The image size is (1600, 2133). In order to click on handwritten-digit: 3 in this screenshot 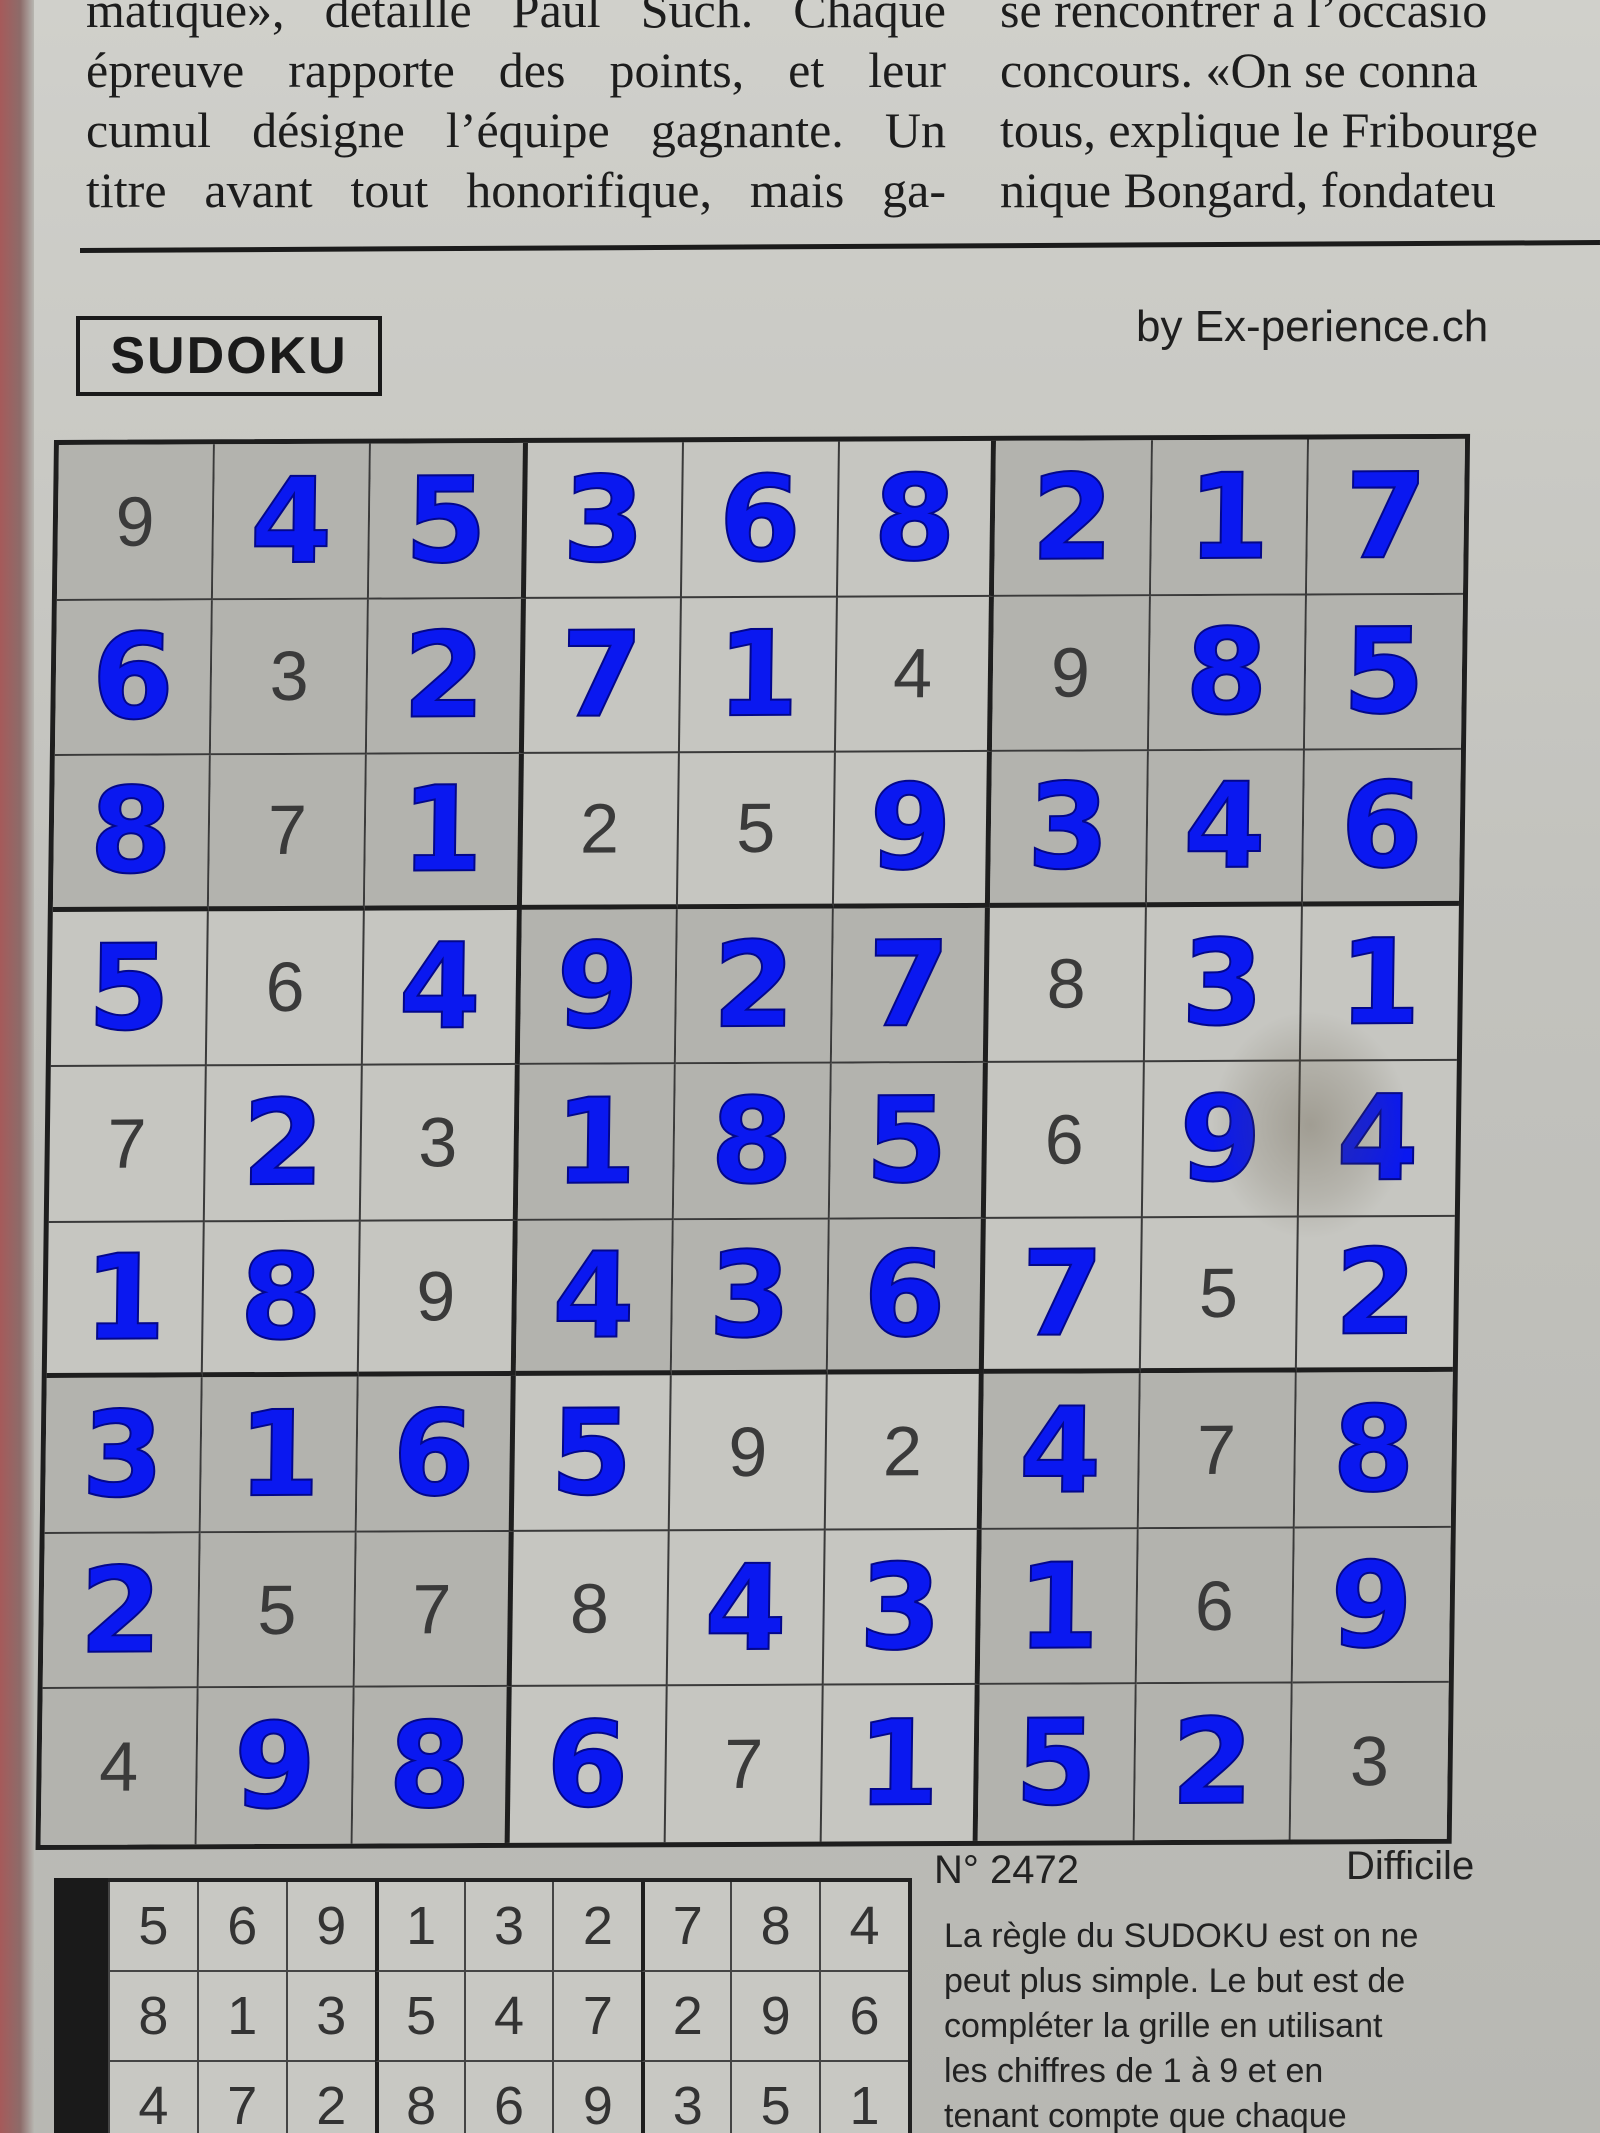, I will do `click(900, 1607)`.